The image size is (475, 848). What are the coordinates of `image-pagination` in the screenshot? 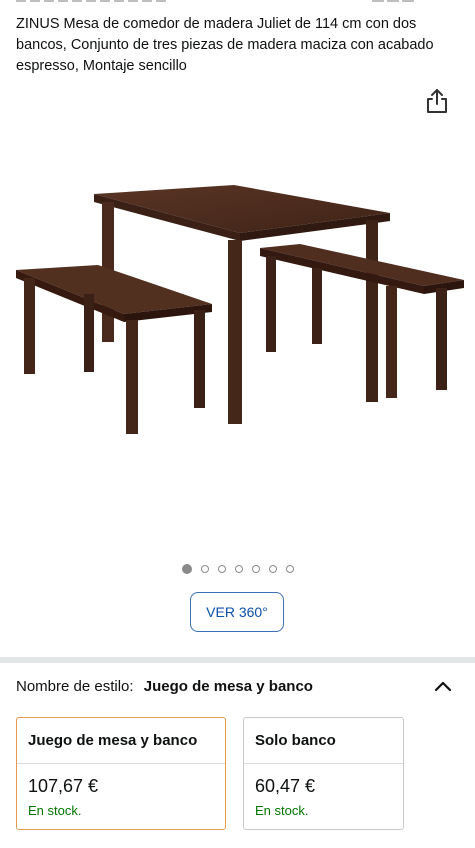 It's located at (237, 569).